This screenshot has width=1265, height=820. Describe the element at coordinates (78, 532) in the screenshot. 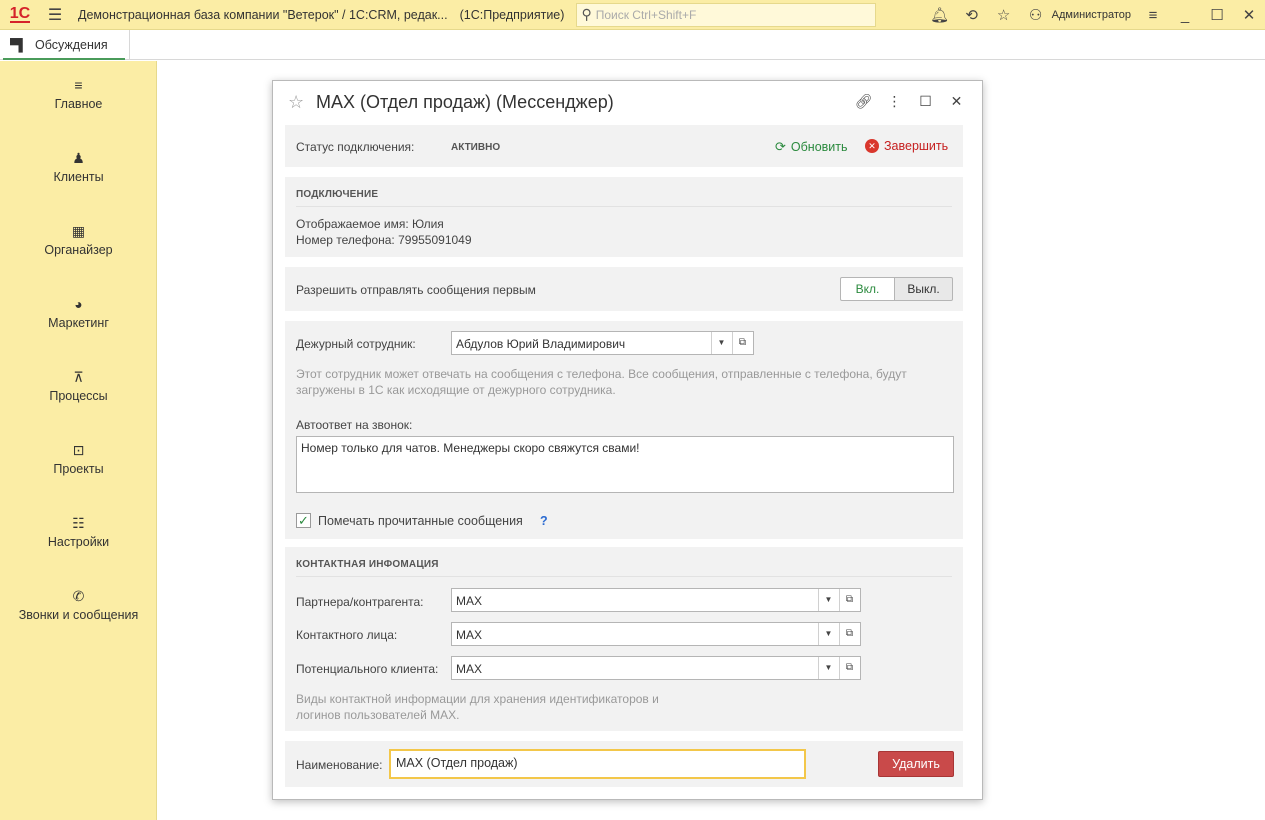

I see `sidebar-item-settings: ☷ Настройки` at that location.